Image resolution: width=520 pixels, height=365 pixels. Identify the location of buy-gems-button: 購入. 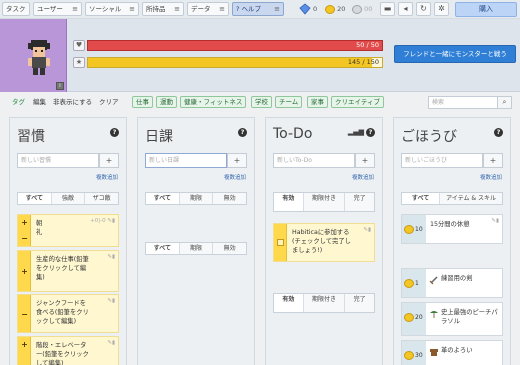
(486, 9).